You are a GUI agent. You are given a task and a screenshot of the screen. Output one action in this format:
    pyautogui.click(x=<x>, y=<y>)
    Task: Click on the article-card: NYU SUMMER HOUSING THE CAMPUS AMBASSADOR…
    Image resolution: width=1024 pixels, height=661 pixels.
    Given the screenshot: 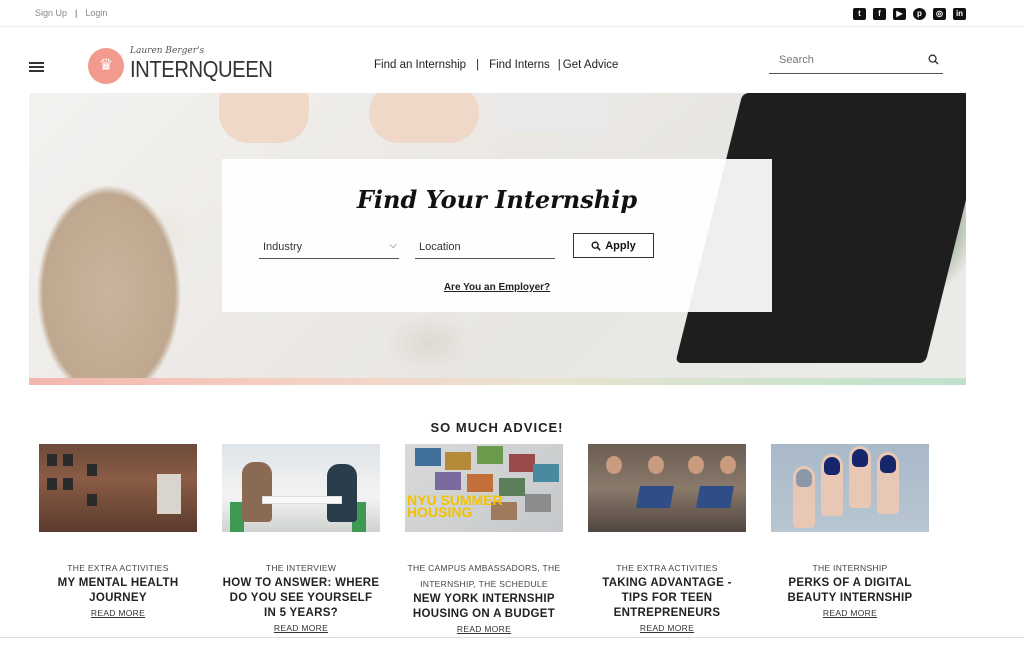 What is the action you would take?
    pyautogui.click(x=484, y=539)
    